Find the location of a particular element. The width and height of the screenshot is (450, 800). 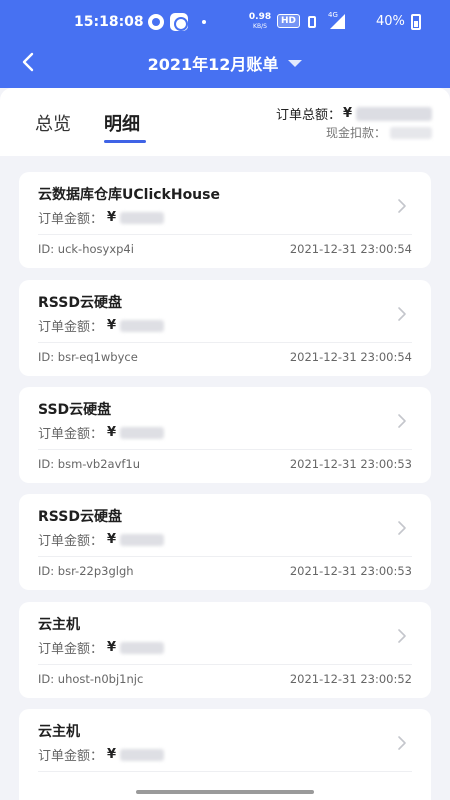

signal-type-label: 4G is located at coordinates (333, 15).